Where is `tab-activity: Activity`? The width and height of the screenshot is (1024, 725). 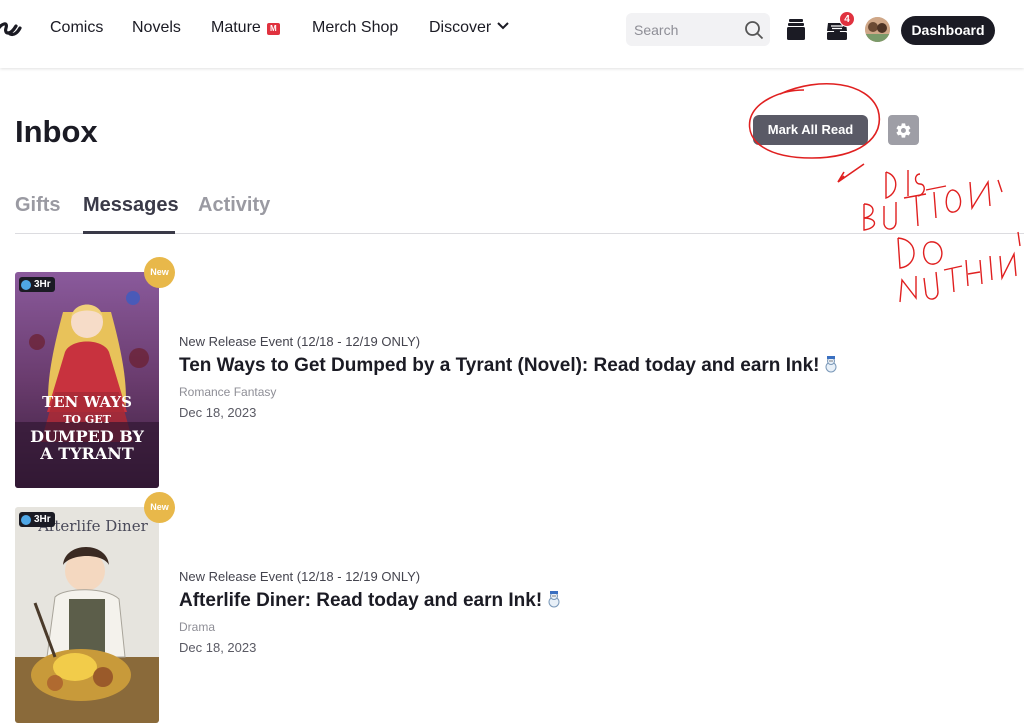
tab-activity: Activity is located at coordinates (234, 205).